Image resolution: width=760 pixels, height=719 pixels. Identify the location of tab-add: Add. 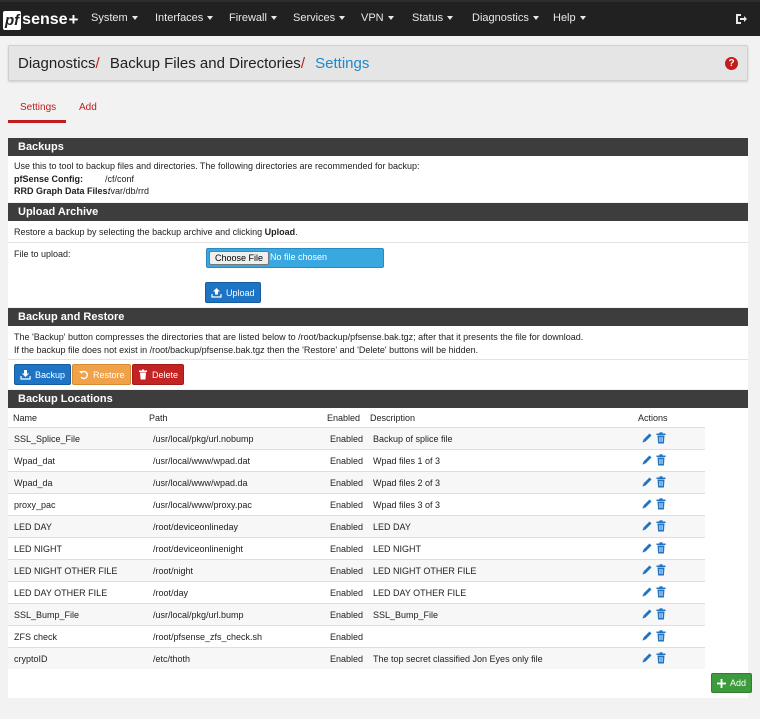
(88, 107).